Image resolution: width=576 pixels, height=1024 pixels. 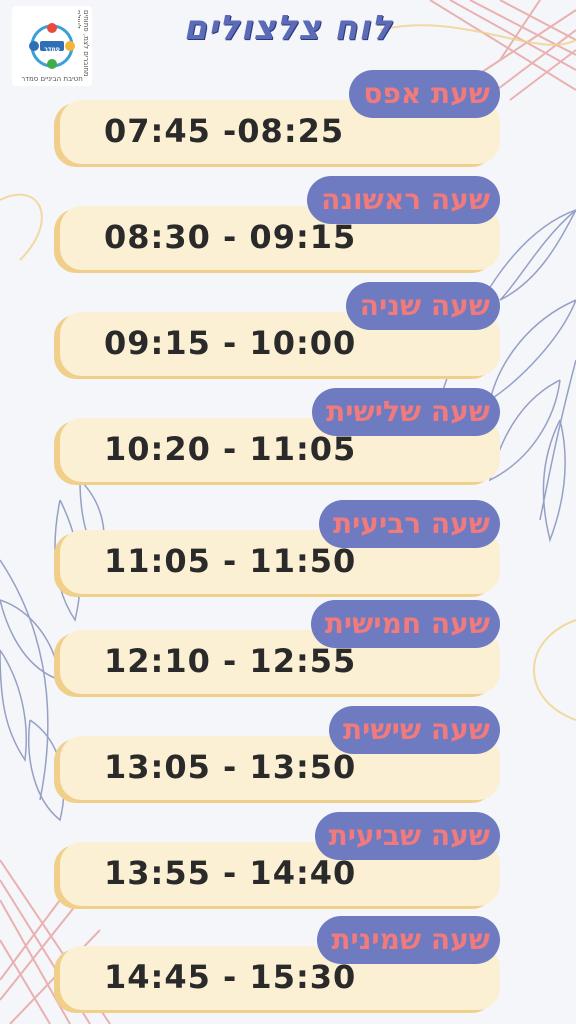 What do you see at coordinates (230, 661) in the screenshot?
I see `period-time: 12:10 - 12:55` at bounding box center [230, 661].